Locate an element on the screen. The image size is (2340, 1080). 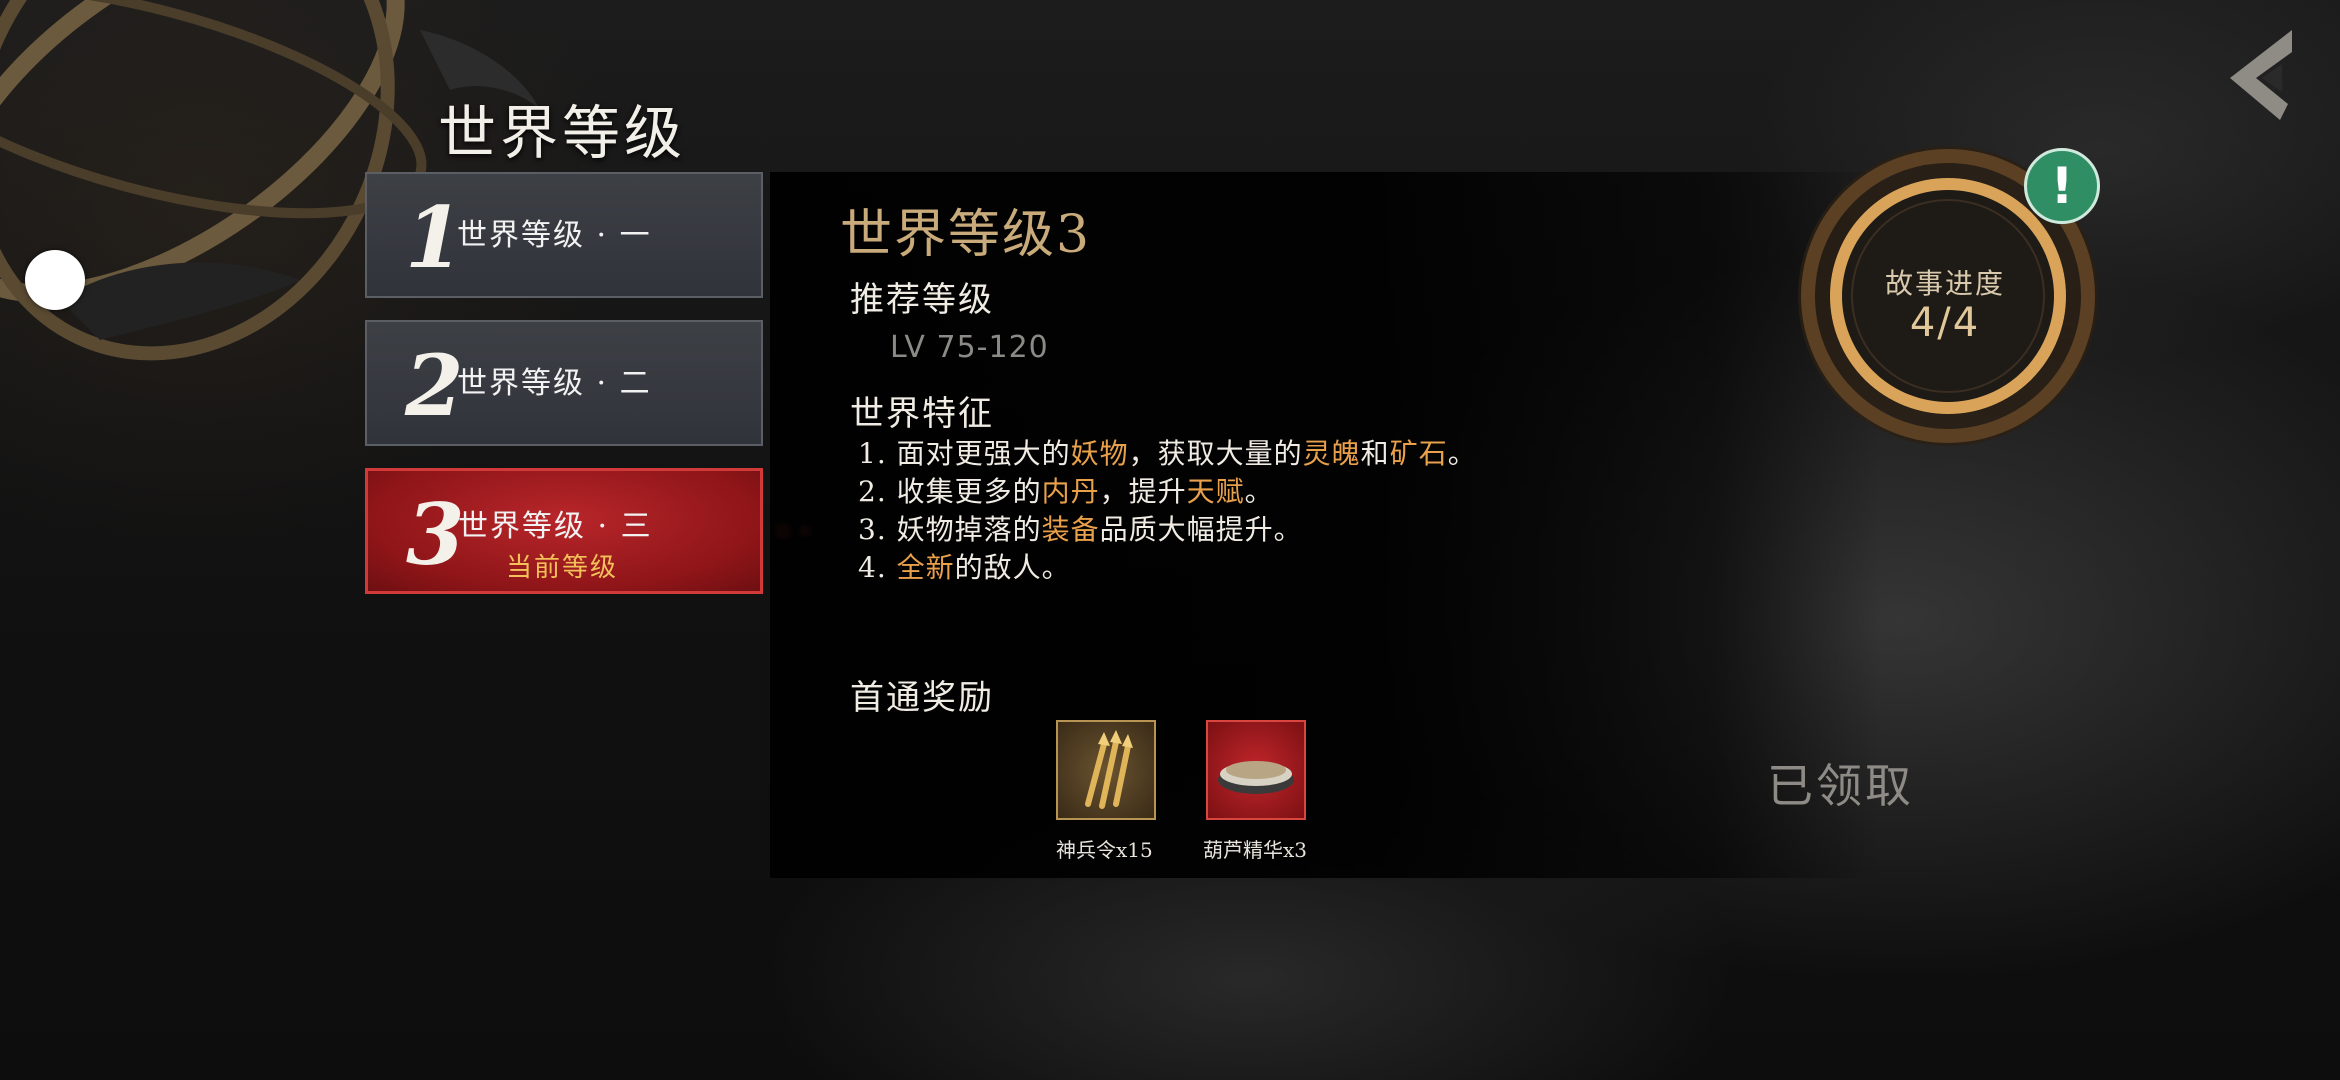
features-heading: 世界特征 is located at coordinates (922, 414).